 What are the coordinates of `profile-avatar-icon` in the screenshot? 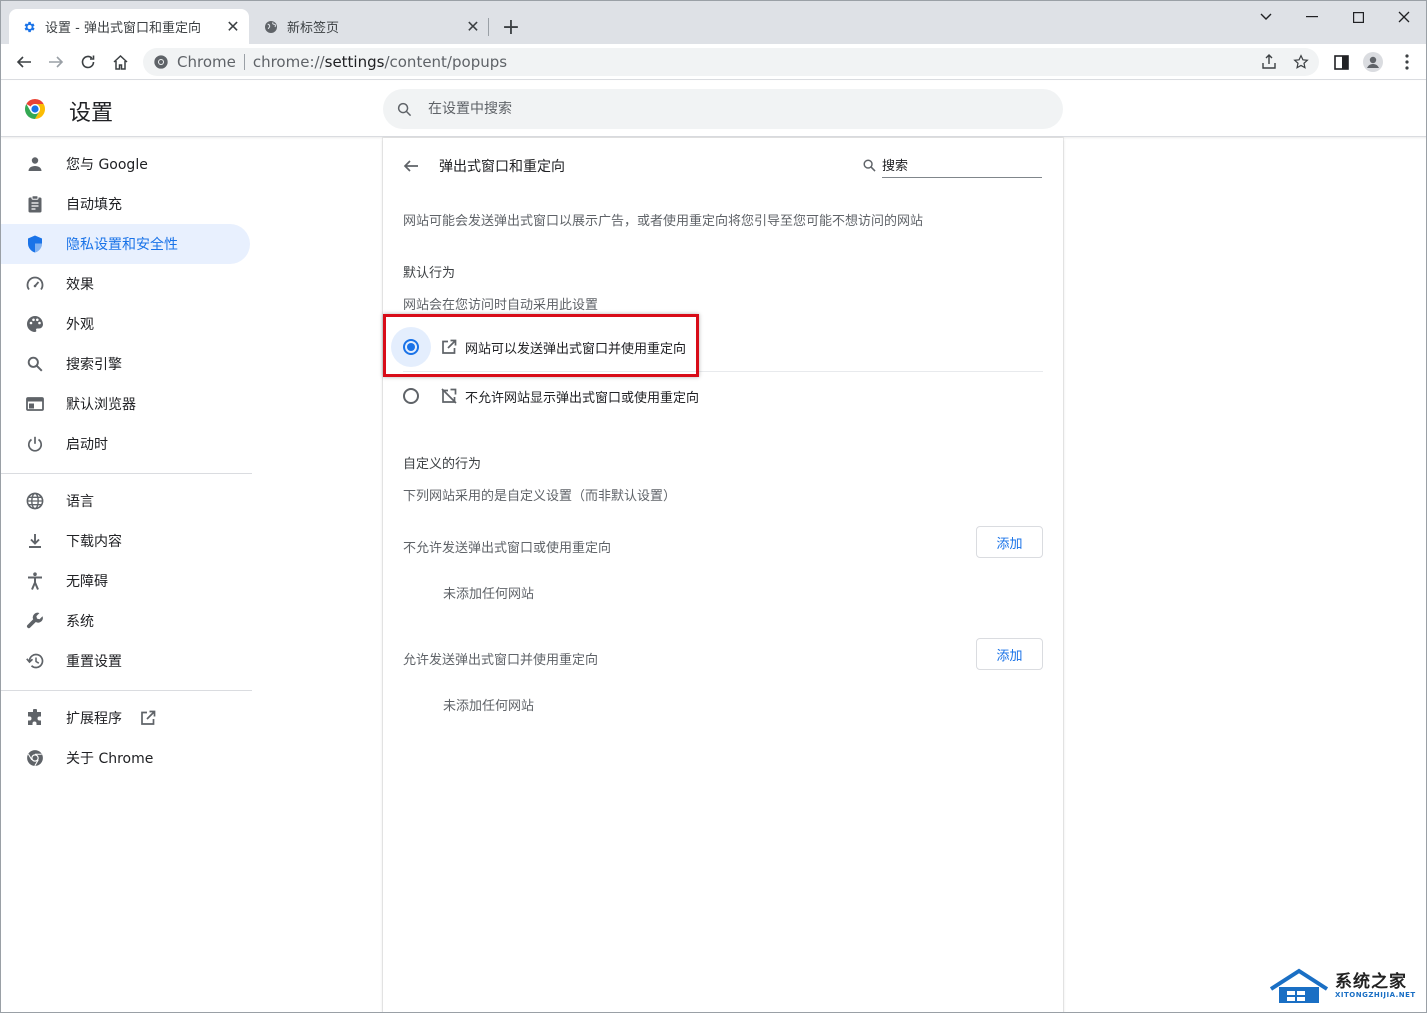 It's located at (1373, 62).